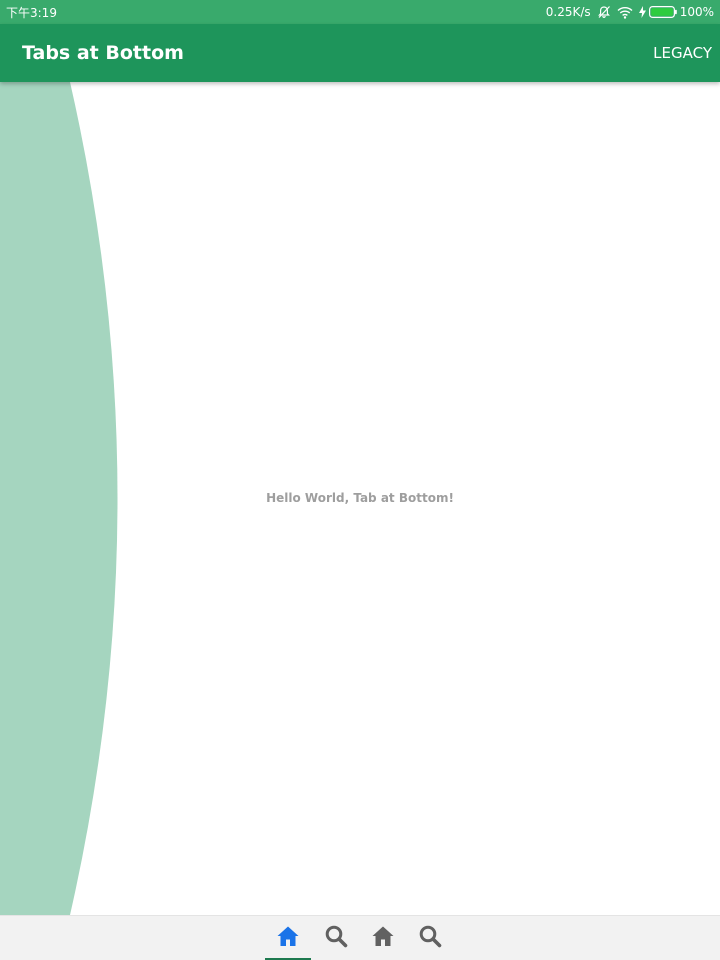 The image size is (720, 960). I want to click on legacy-button: LEGACY, so click(682, 53).